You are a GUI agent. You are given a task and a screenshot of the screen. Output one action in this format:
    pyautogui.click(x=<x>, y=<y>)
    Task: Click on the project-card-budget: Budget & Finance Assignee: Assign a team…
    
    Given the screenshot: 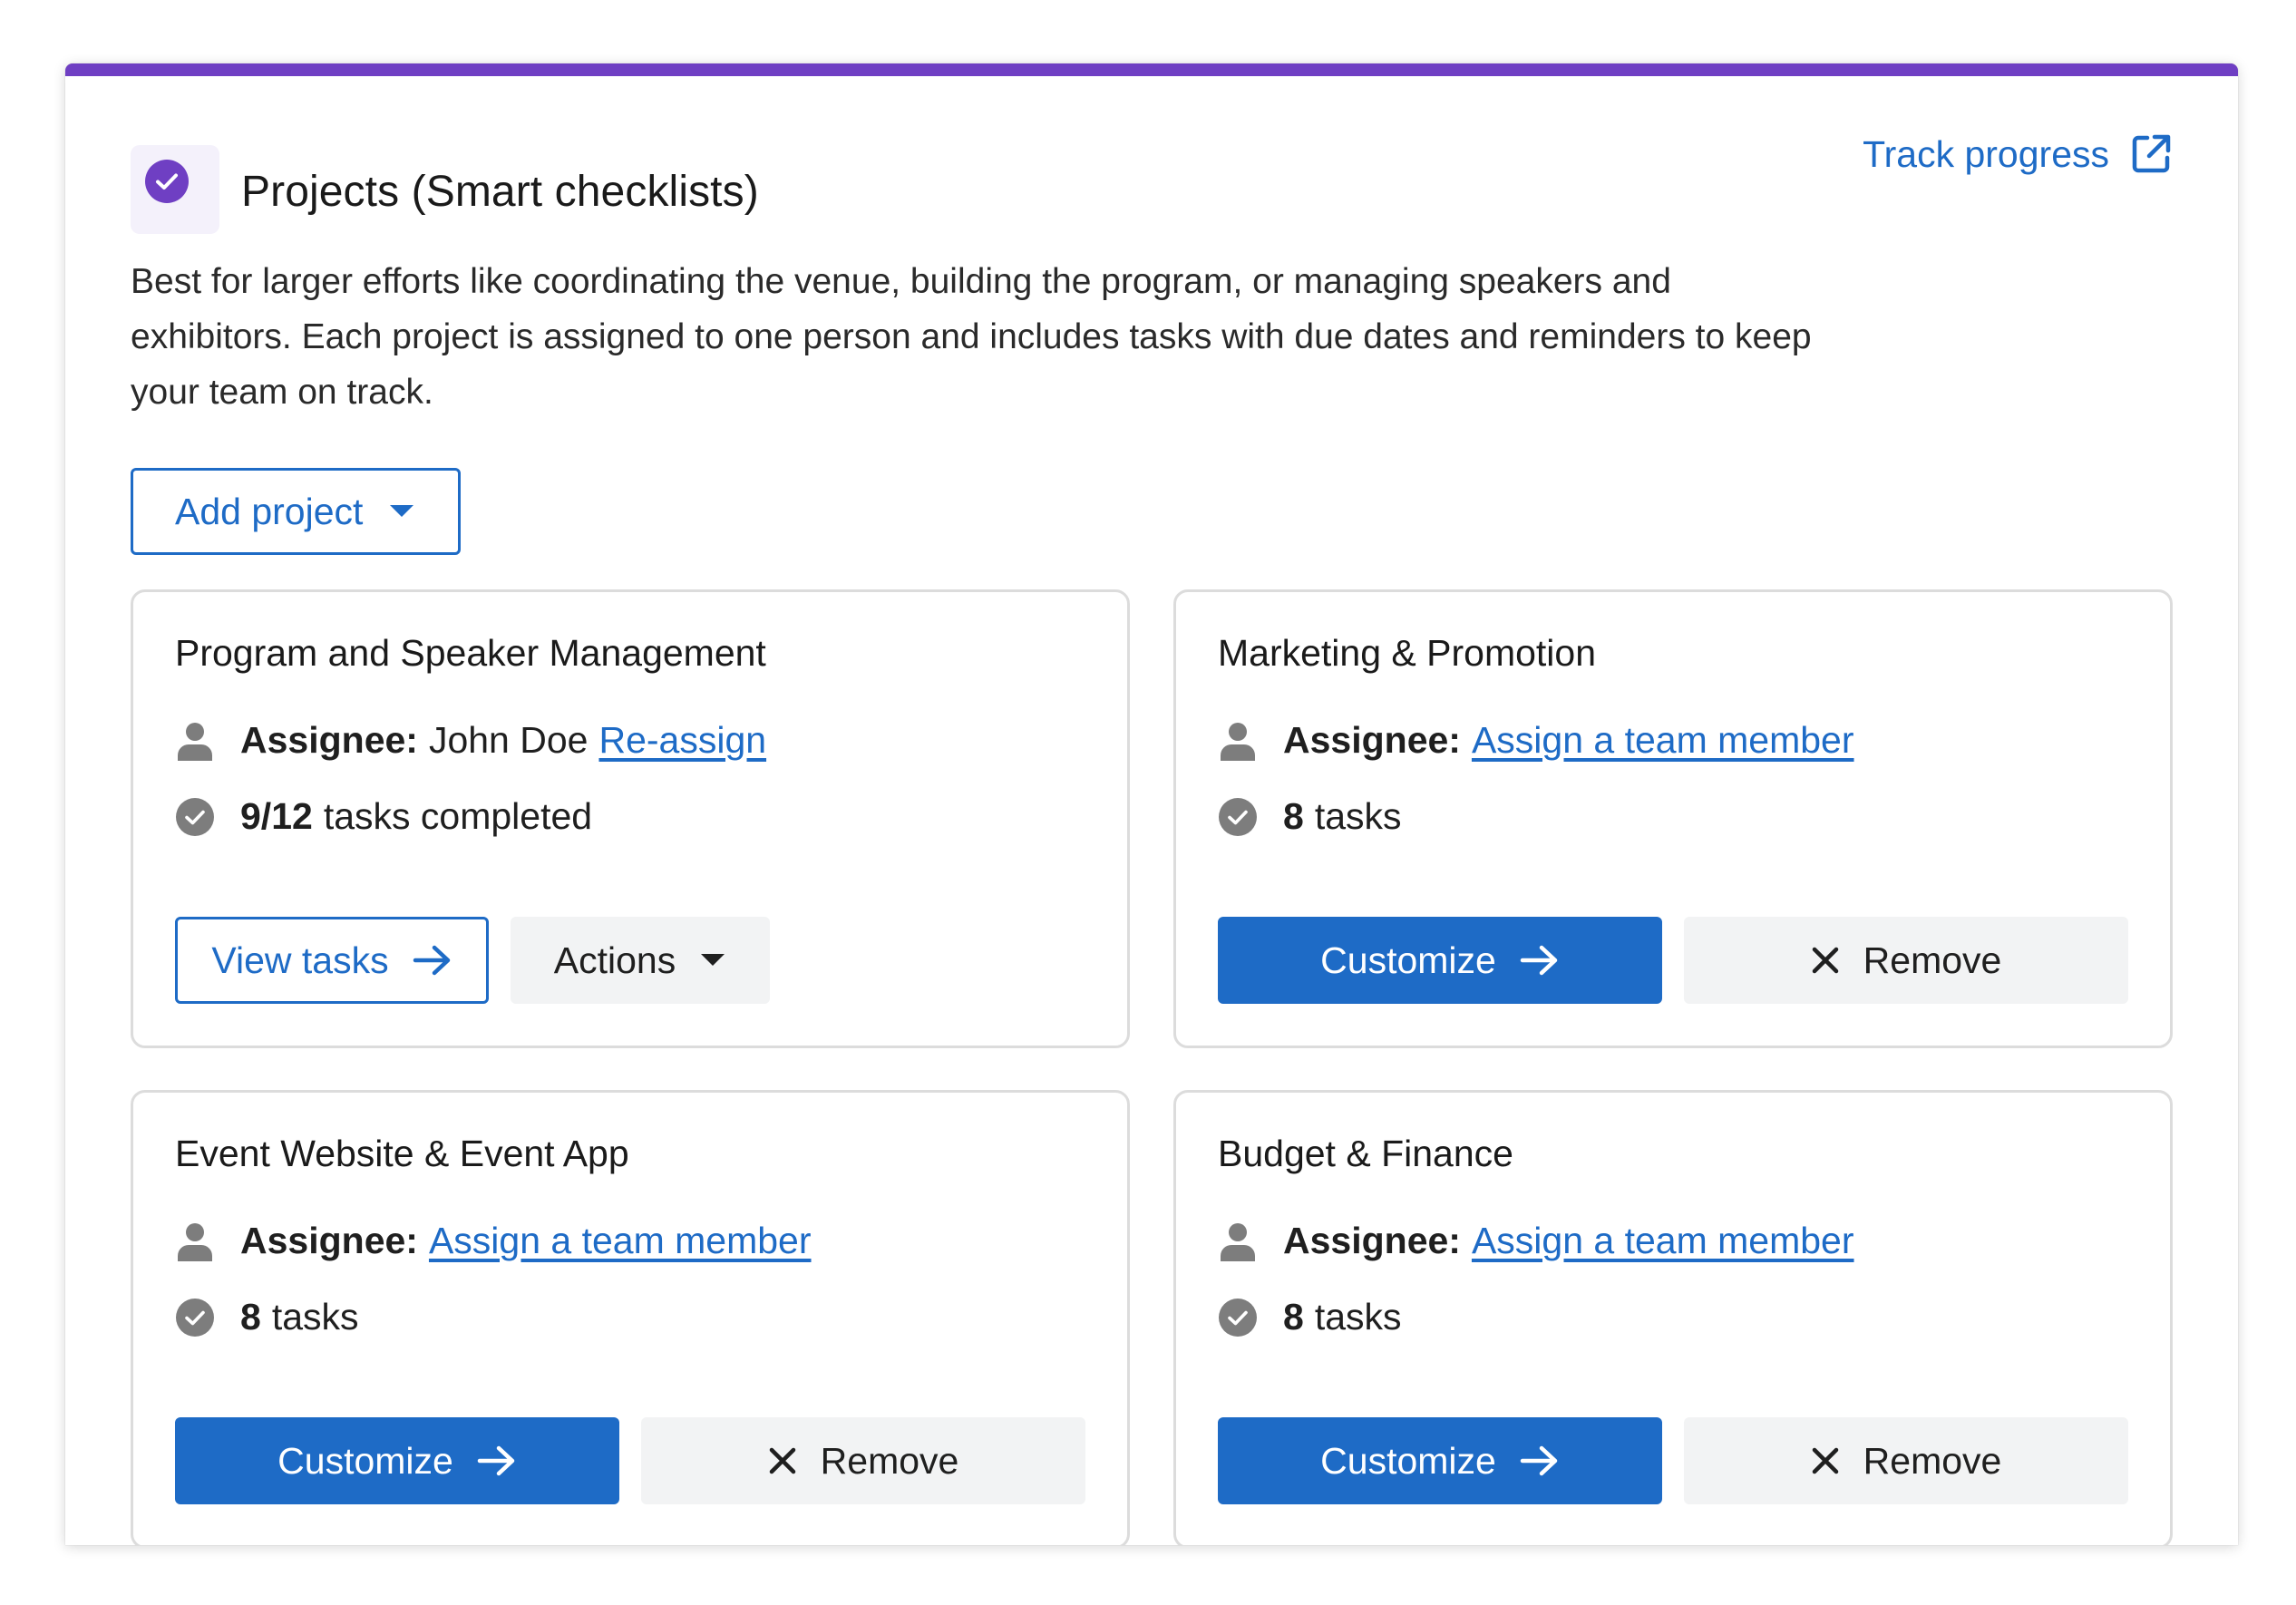 What is the action you would take?
    pyautogui.click(x=1673, y=1317)
    